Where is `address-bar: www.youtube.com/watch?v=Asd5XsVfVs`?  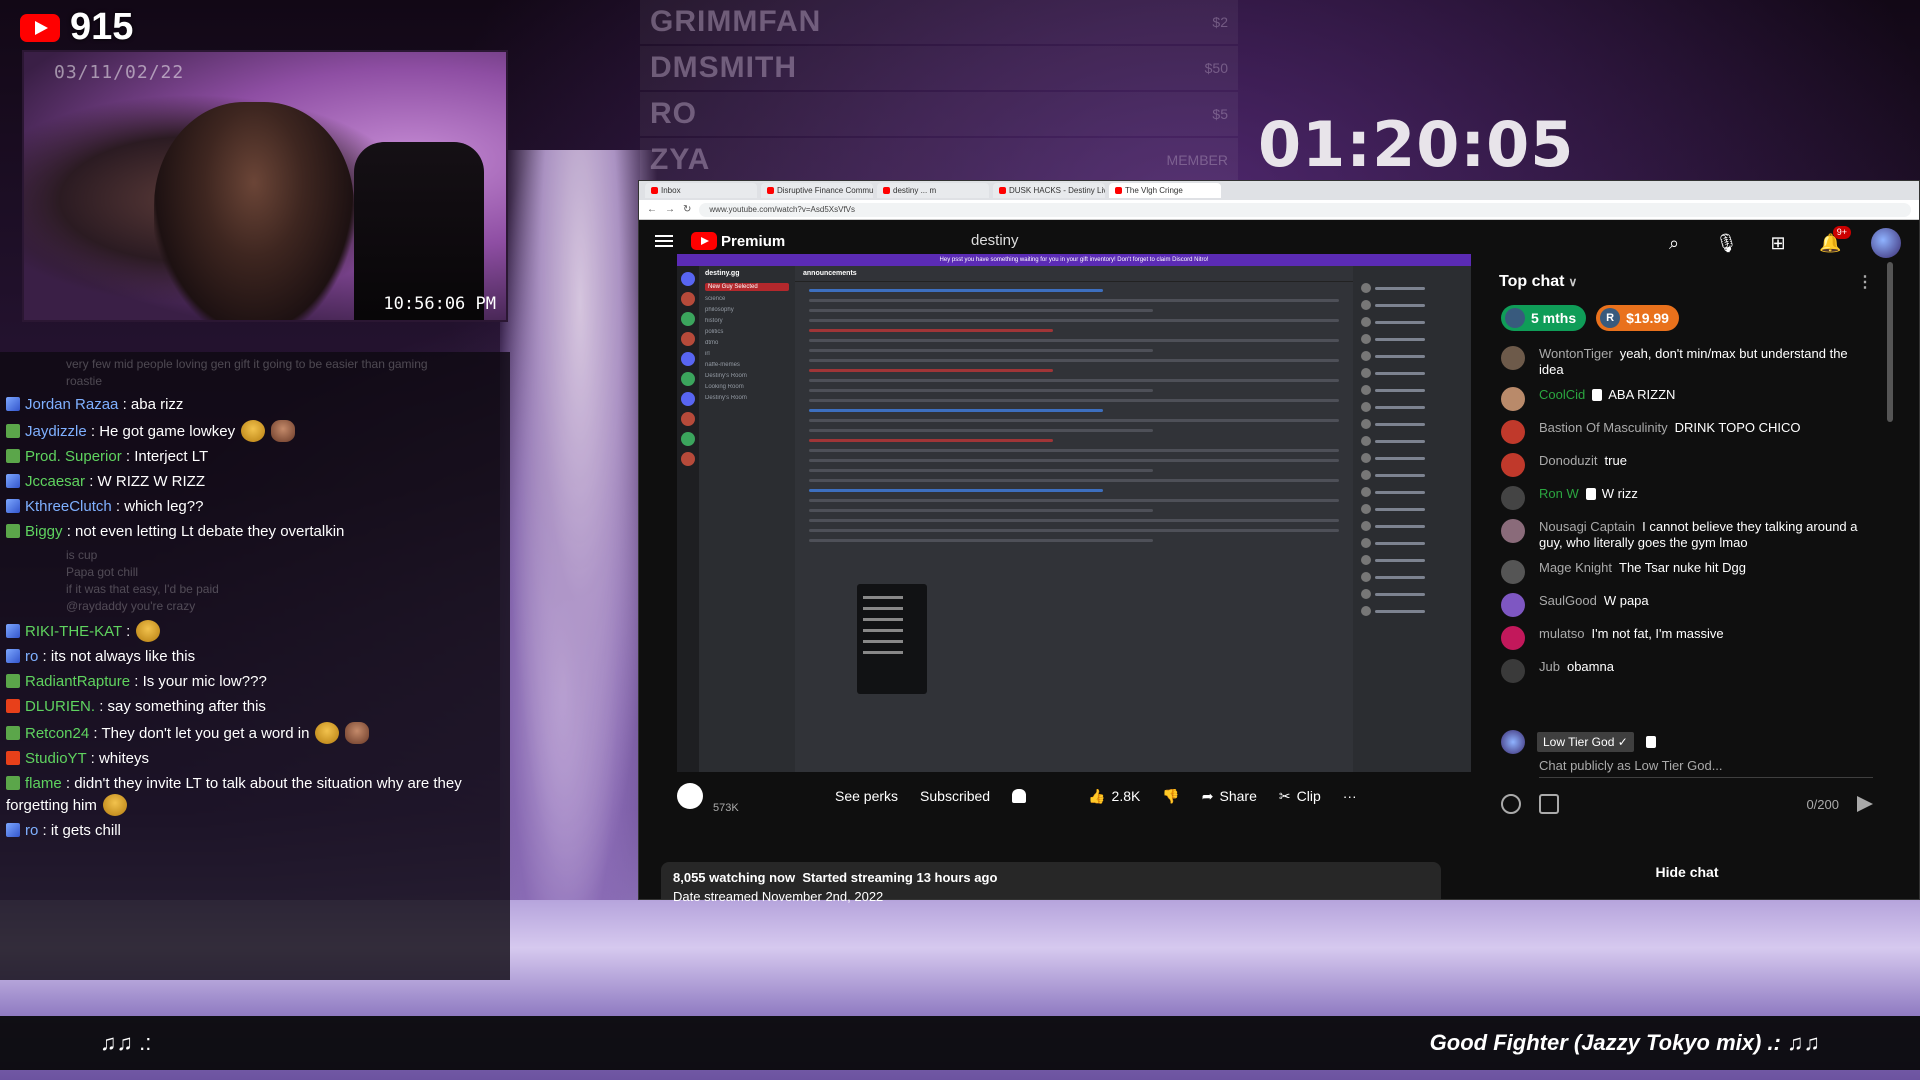 address-bar: www.youtube.com/watch?v=Asd5XsVfVs is located at coordinates (1305, 209).